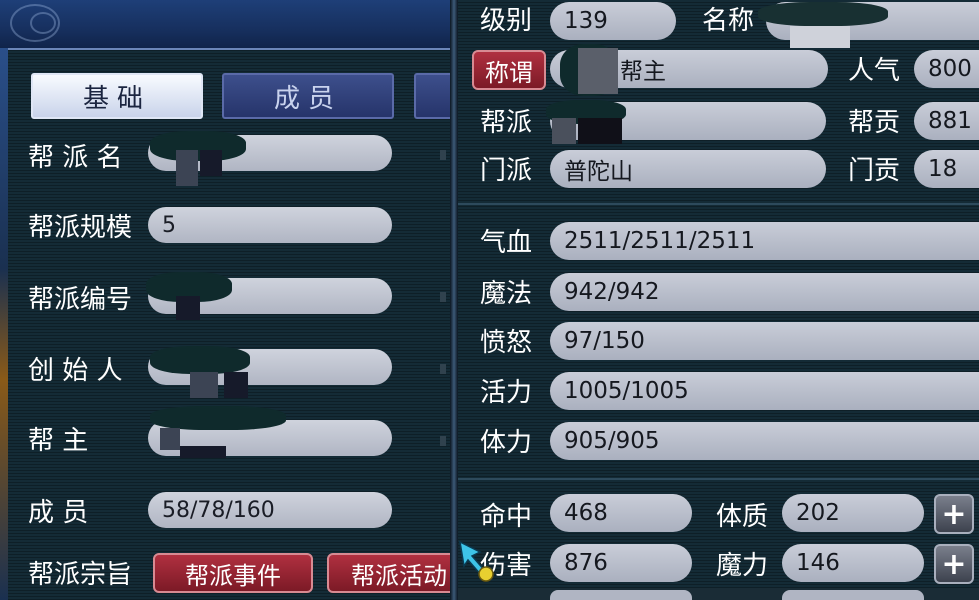  I want to click on members-value: 58/78/160, so click(218, 510).